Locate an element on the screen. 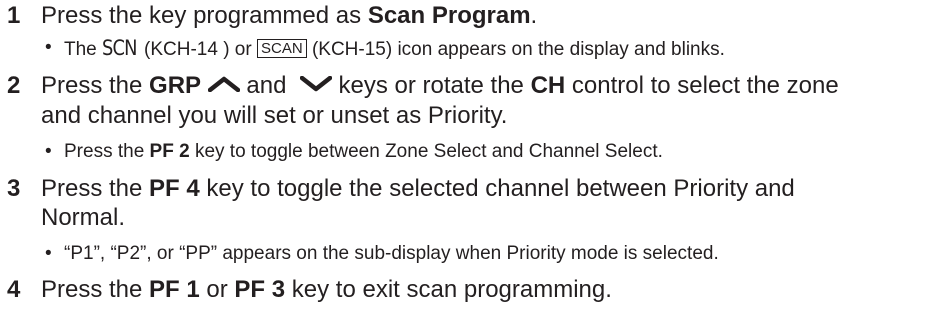 The height and width of the screenshot is (316, 935). scan-display-icon: SCAN is located at coordinates (281, 48).